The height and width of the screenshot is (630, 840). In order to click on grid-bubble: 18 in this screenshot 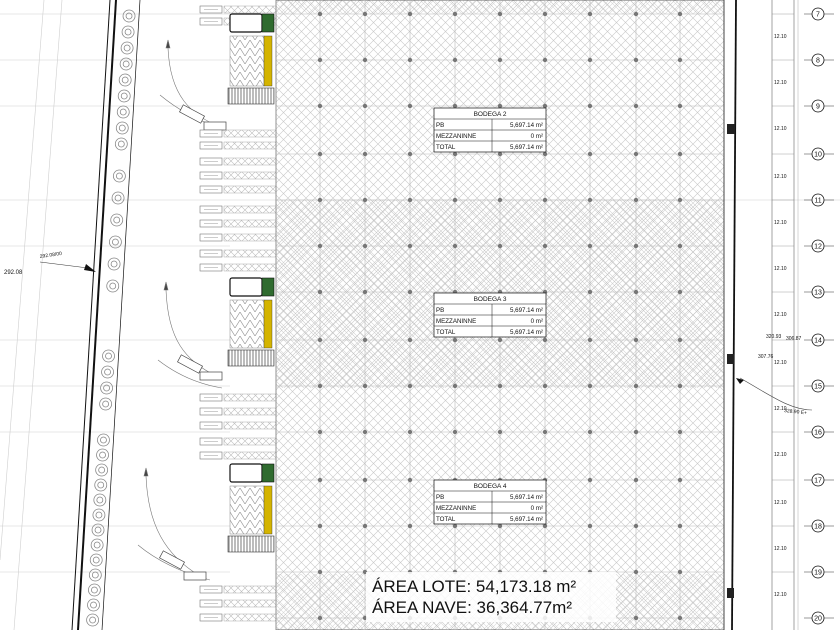, I will do `click(819, 526)`.